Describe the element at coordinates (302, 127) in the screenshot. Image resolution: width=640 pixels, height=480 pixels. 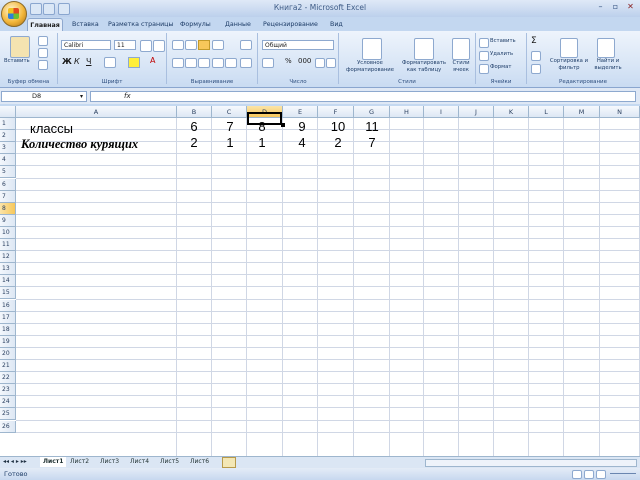
I see `cell-E1: 9` at that location.